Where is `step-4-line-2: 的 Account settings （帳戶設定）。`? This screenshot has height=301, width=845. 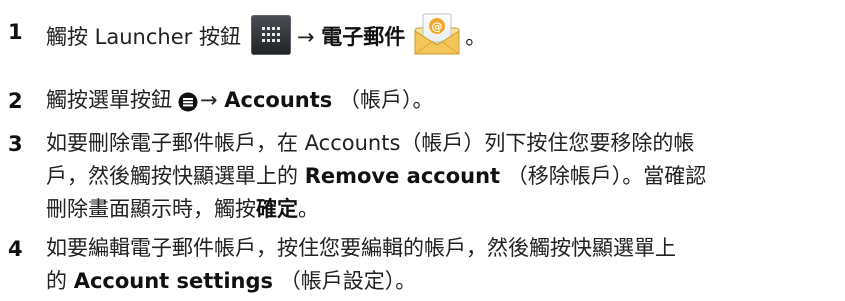 step-4-line-2: 的 Account settings （帳戶設定）。 is located at coordinates (231, 281).